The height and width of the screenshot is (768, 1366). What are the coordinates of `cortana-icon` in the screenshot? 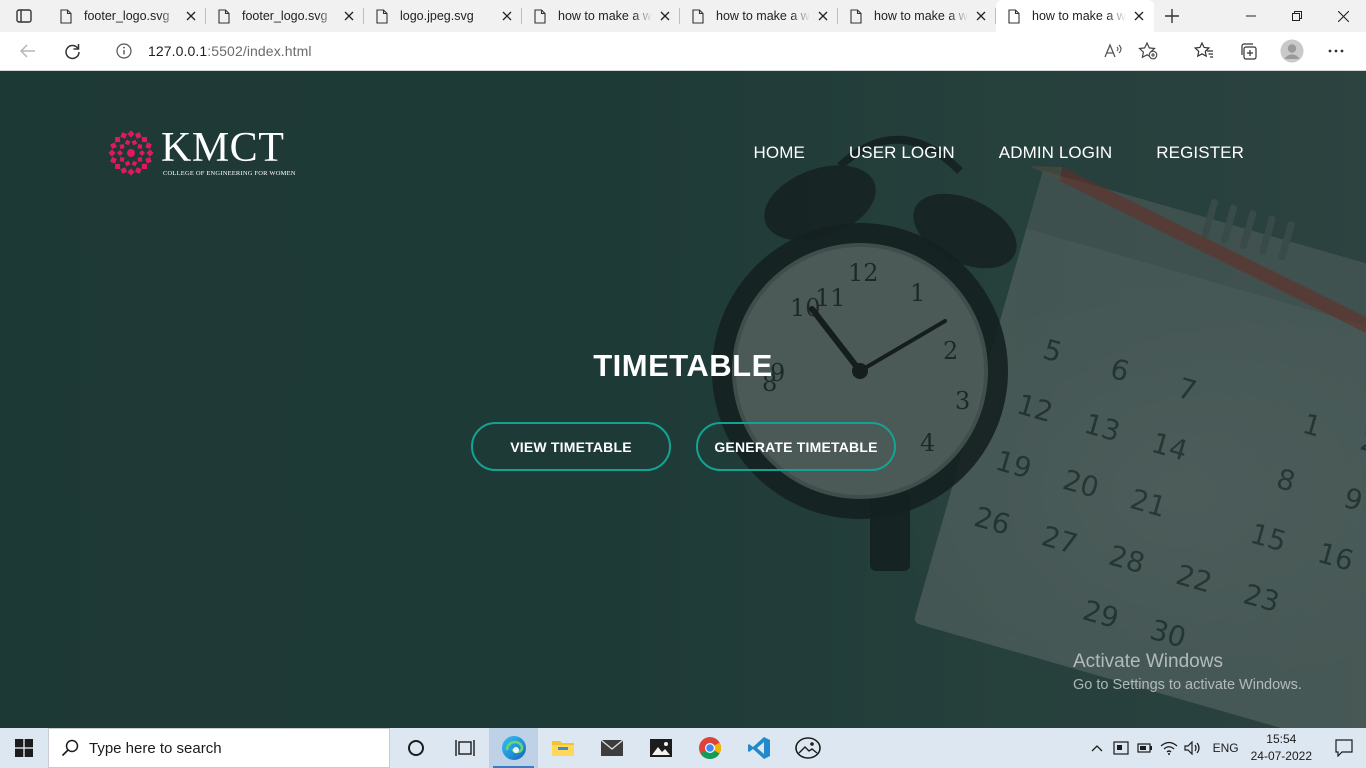 It's located at (415, 748).